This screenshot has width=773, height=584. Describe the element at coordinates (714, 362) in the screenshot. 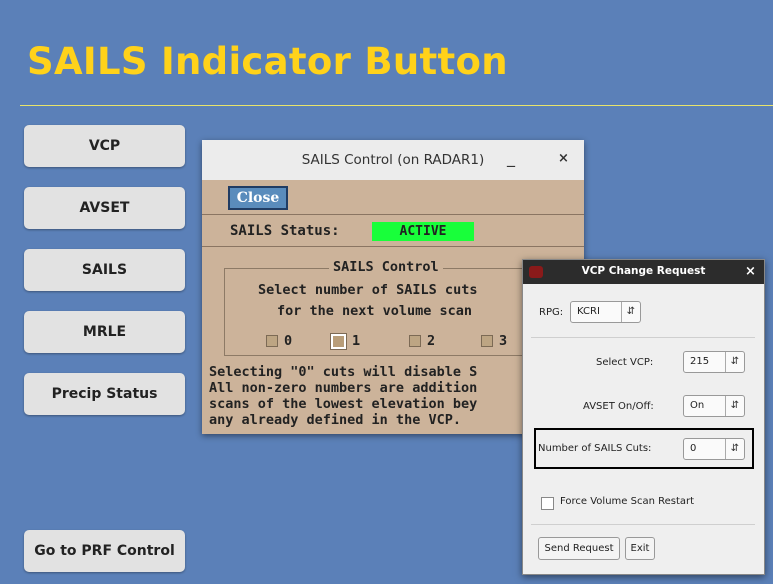

I see `select-vcp-spinner: 215 ⇵` at that location.